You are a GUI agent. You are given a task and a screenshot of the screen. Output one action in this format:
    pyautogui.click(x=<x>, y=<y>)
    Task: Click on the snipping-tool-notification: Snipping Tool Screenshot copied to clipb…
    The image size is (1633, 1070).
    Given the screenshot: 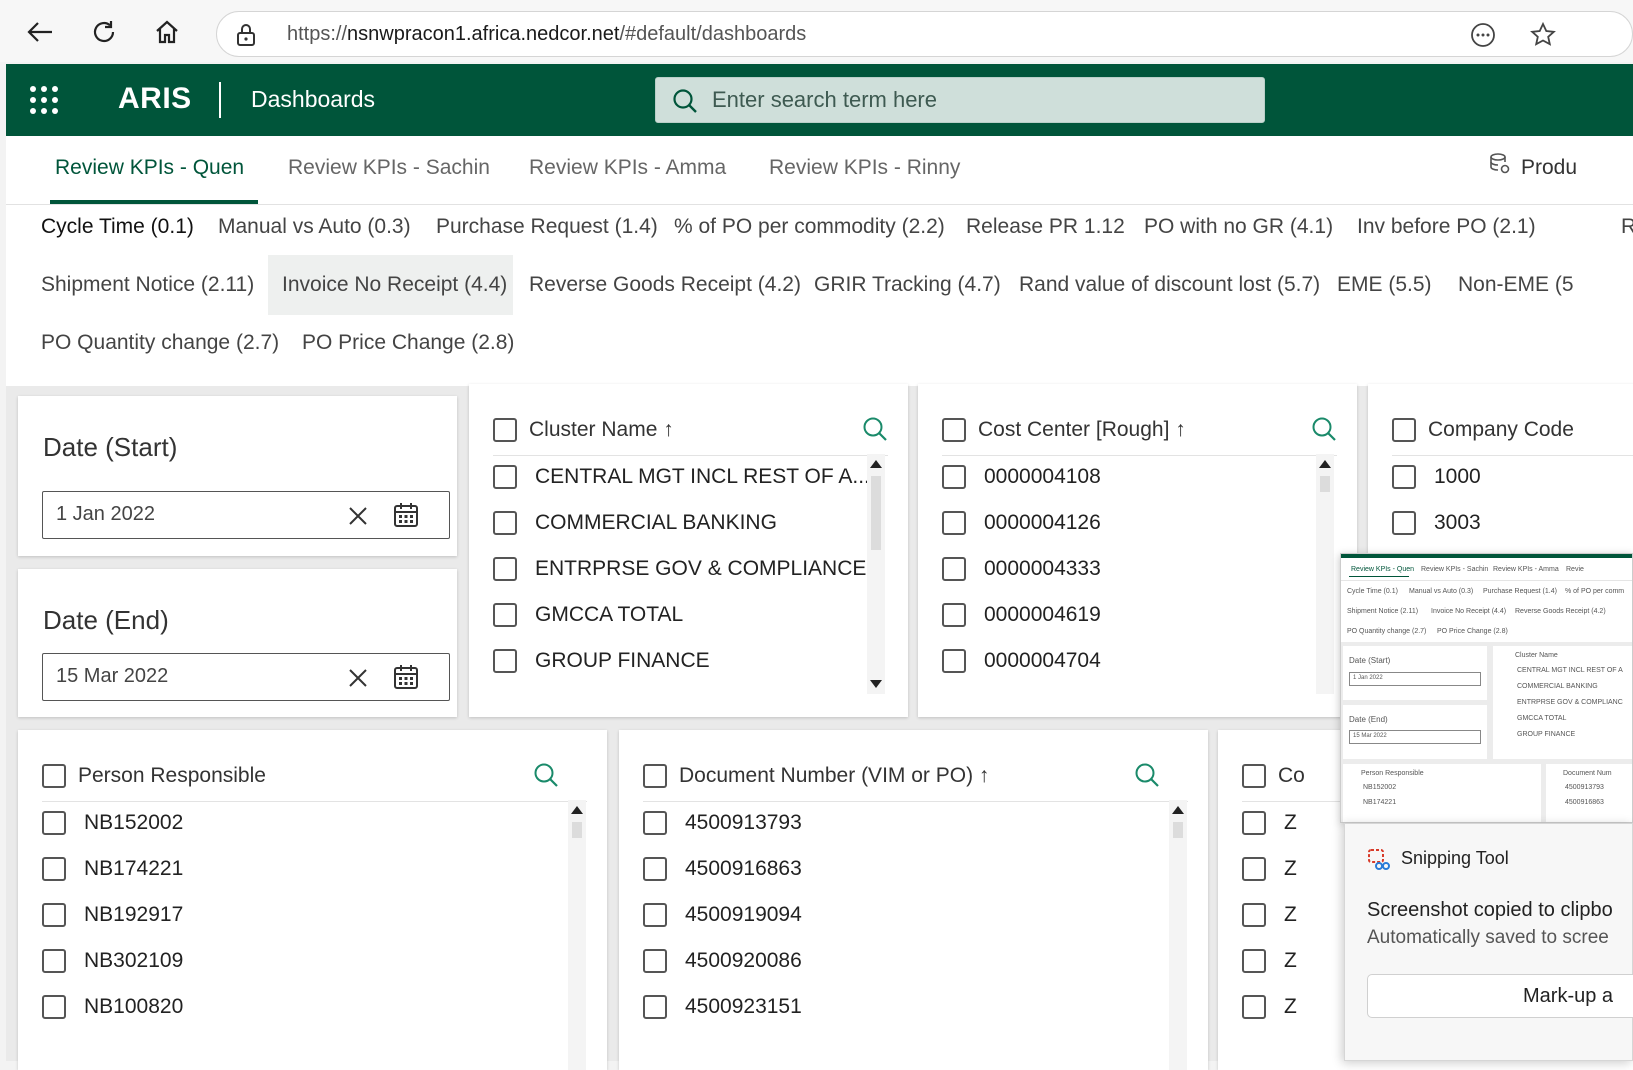 What is the action you would take?
    pyautogui.click(x=1488, y=942)
    